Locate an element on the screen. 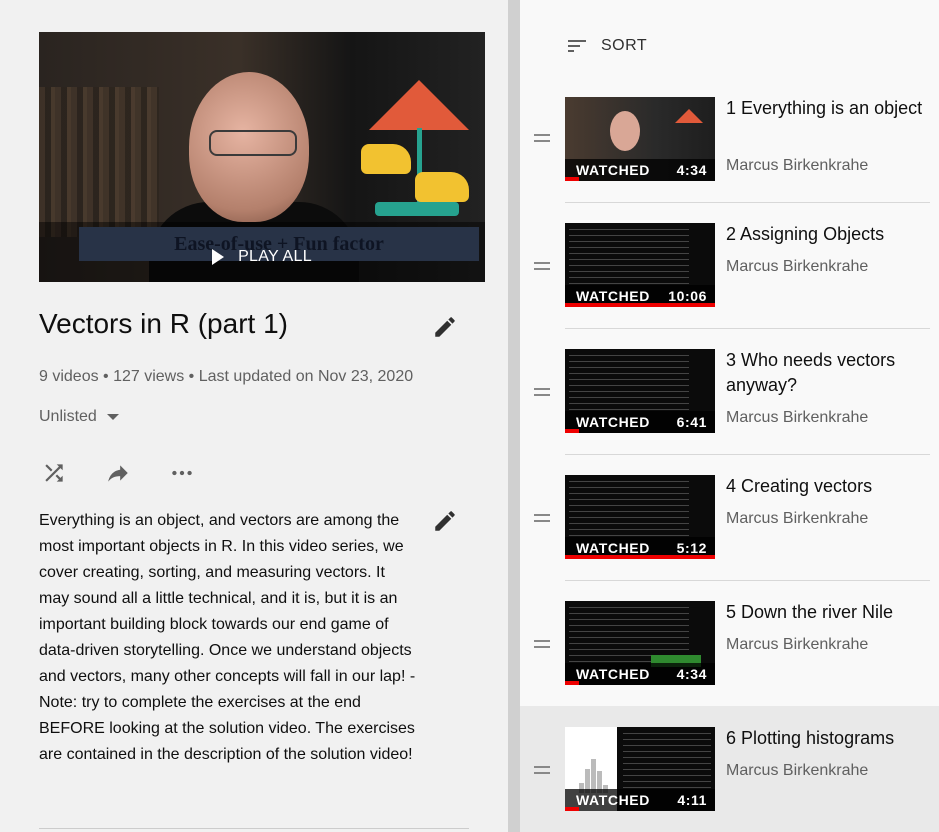 This screenshot has height=832, width=939. share-icon is located at coordinates (118, 473).